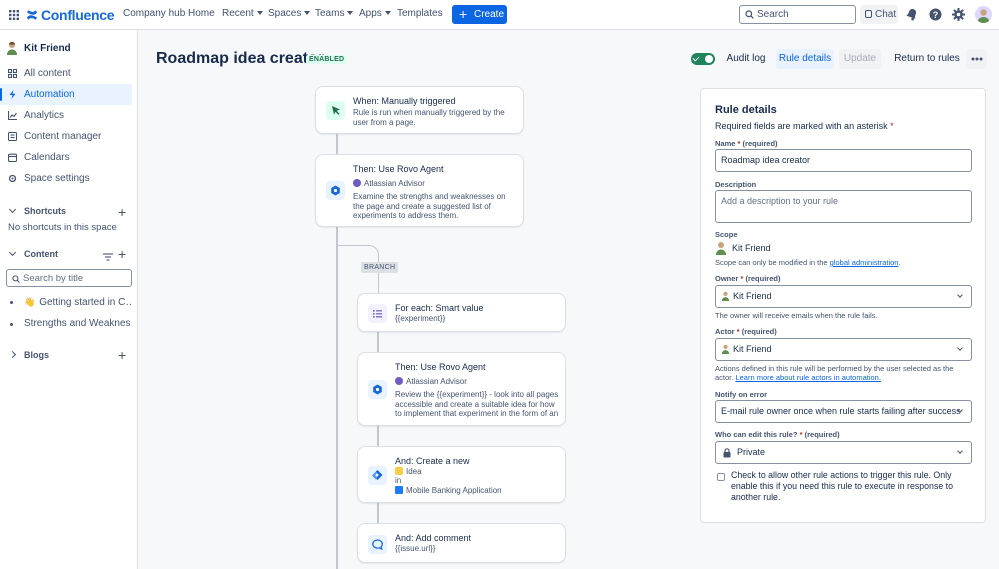 The width and height of the screenshot is (999, 569). Describe the element at coordinates (912, 16) in the screenshot. I see `notifications-icon` at that location.